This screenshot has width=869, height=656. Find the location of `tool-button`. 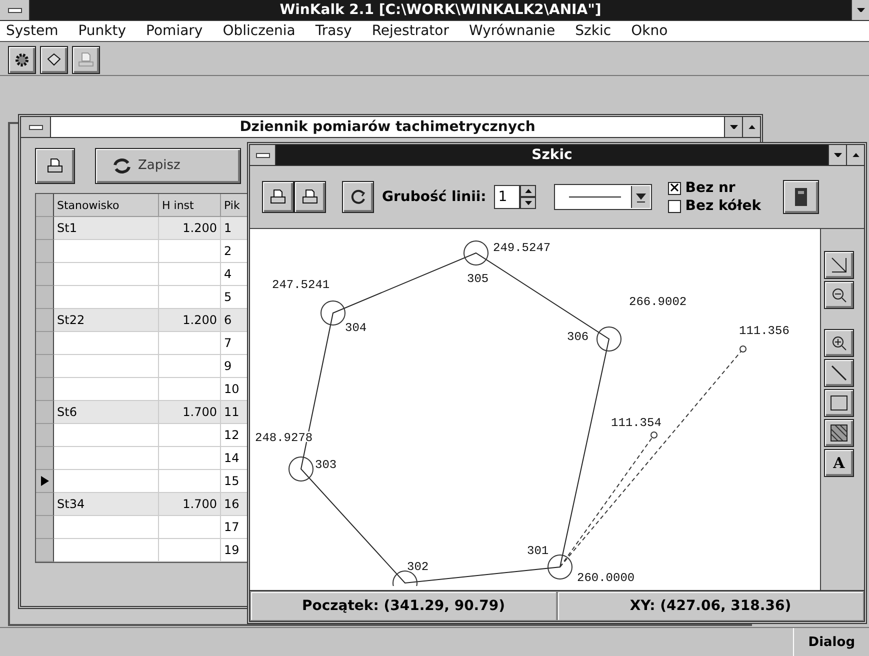

tool-button is located at coordinates (839, 265).